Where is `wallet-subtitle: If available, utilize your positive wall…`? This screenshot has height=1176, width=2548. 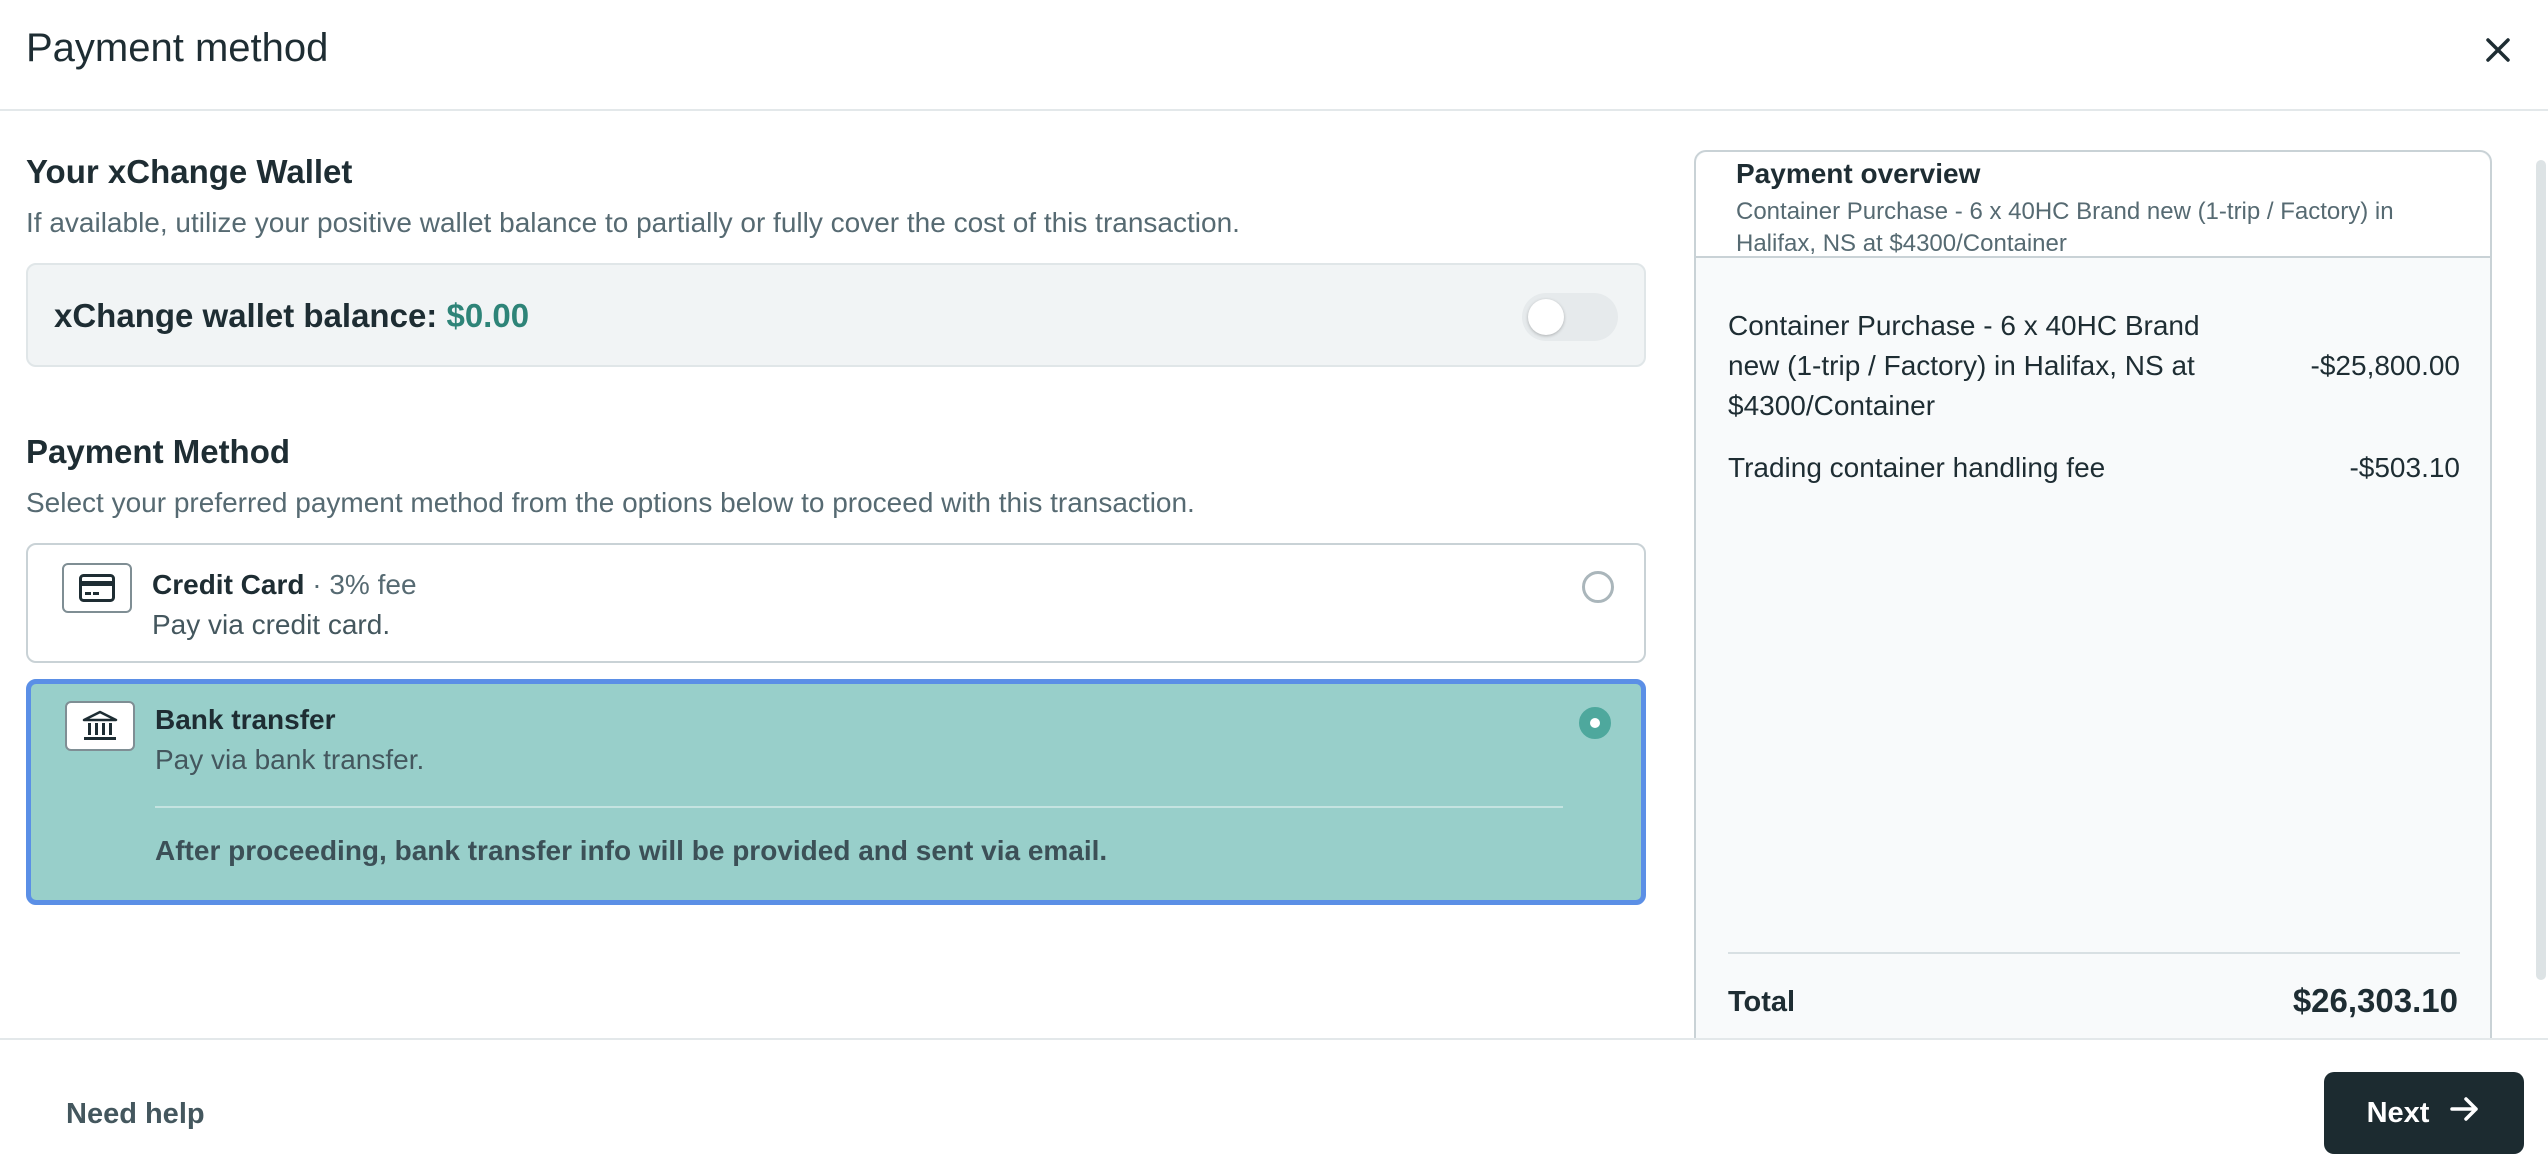
wallet-subtitle: If available, utilize your positive wall… is located at coordinates (633, 222).